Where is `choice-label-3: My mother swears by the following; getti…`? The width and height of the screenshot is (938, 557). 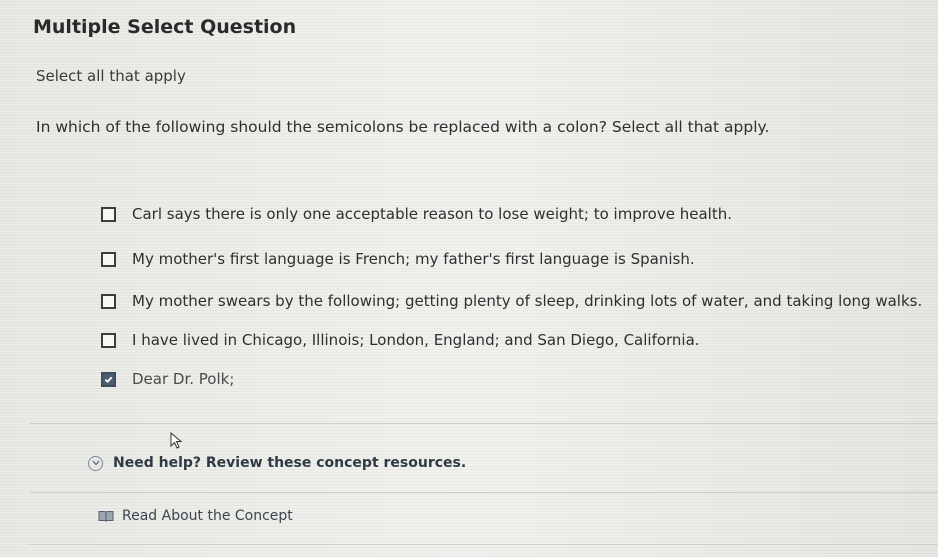 choice-label-3: My mother swears by the following; getti… is located at coordinates (527, 301).